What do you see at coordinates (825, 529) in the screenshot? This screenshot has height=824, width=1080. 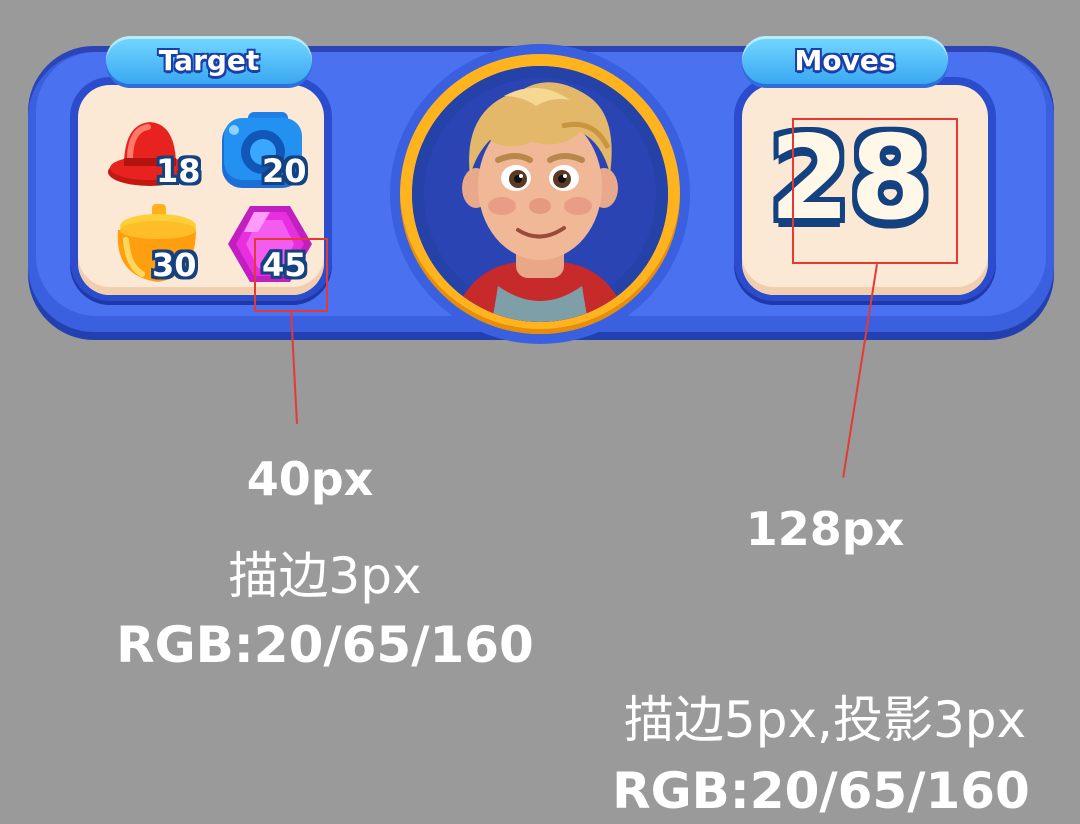 I see `annotation-right-size: 128px` at bounding box center [825, 529].